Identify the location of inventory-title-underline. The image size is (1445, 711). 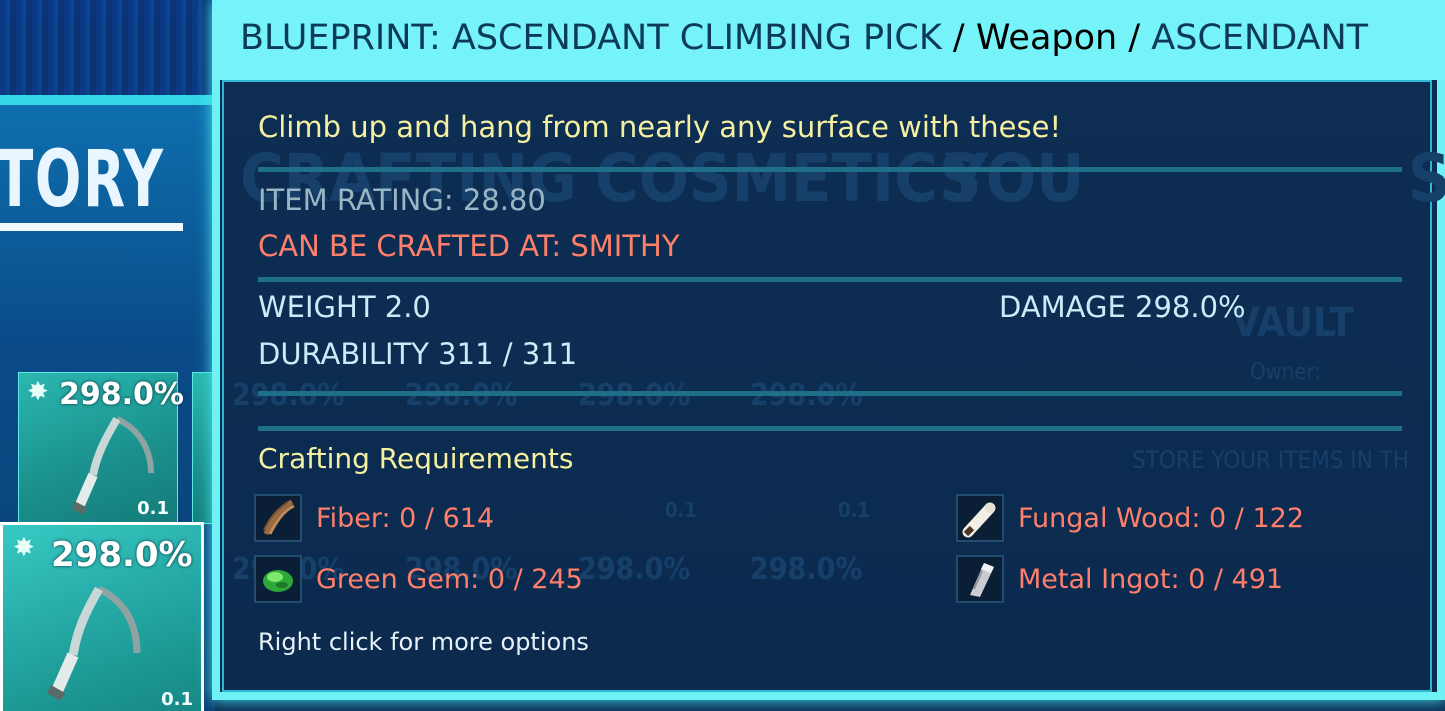
(91, 227).